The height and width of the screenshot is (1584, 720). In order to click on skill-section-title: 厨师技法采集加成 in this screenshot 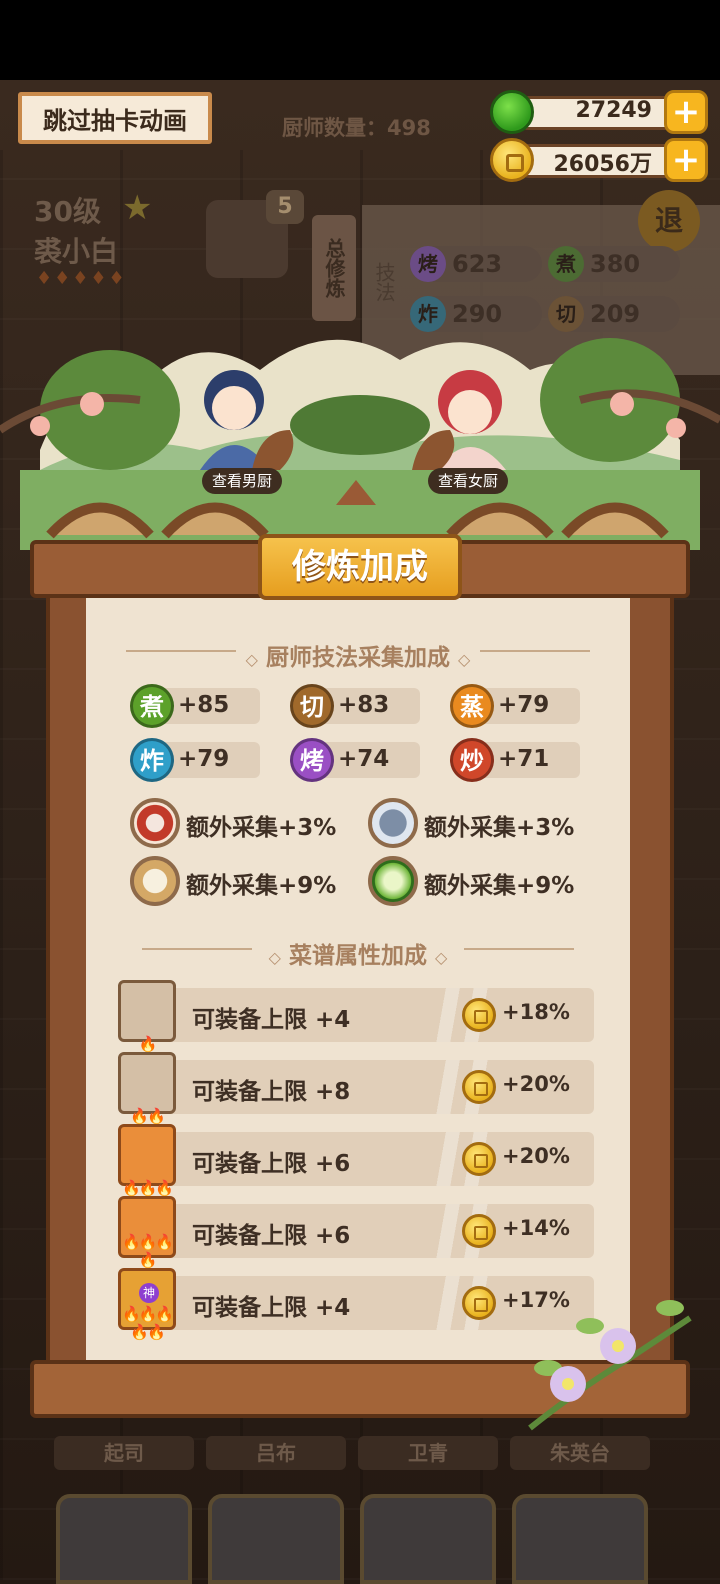, I will do `click(358, 658)`.